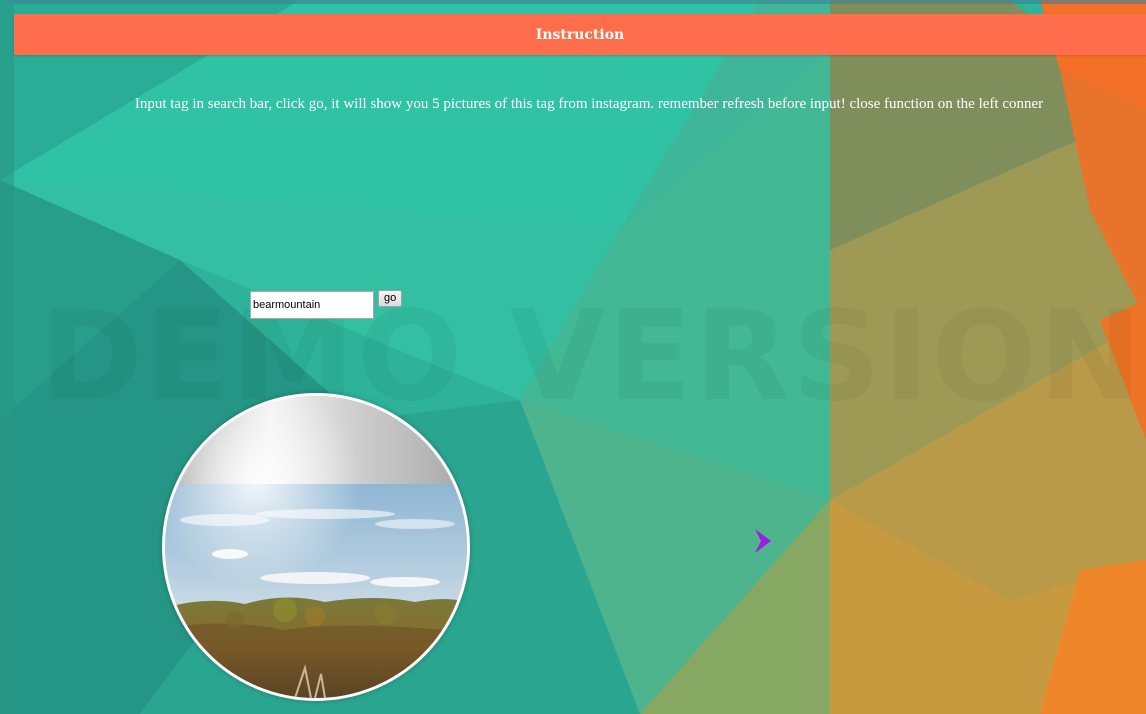  I want to click on tag-search-input, so click(312, 305).